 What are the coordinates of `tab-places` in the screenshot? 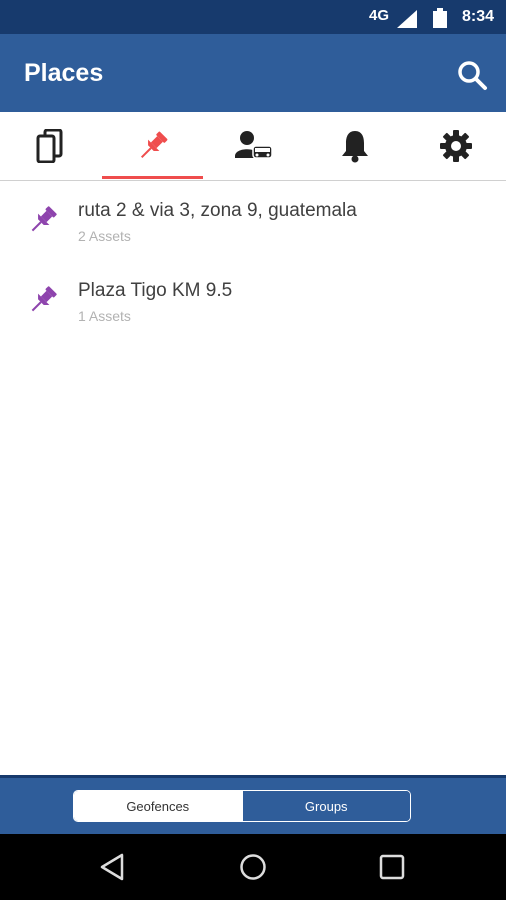 It's located at (152, 146).